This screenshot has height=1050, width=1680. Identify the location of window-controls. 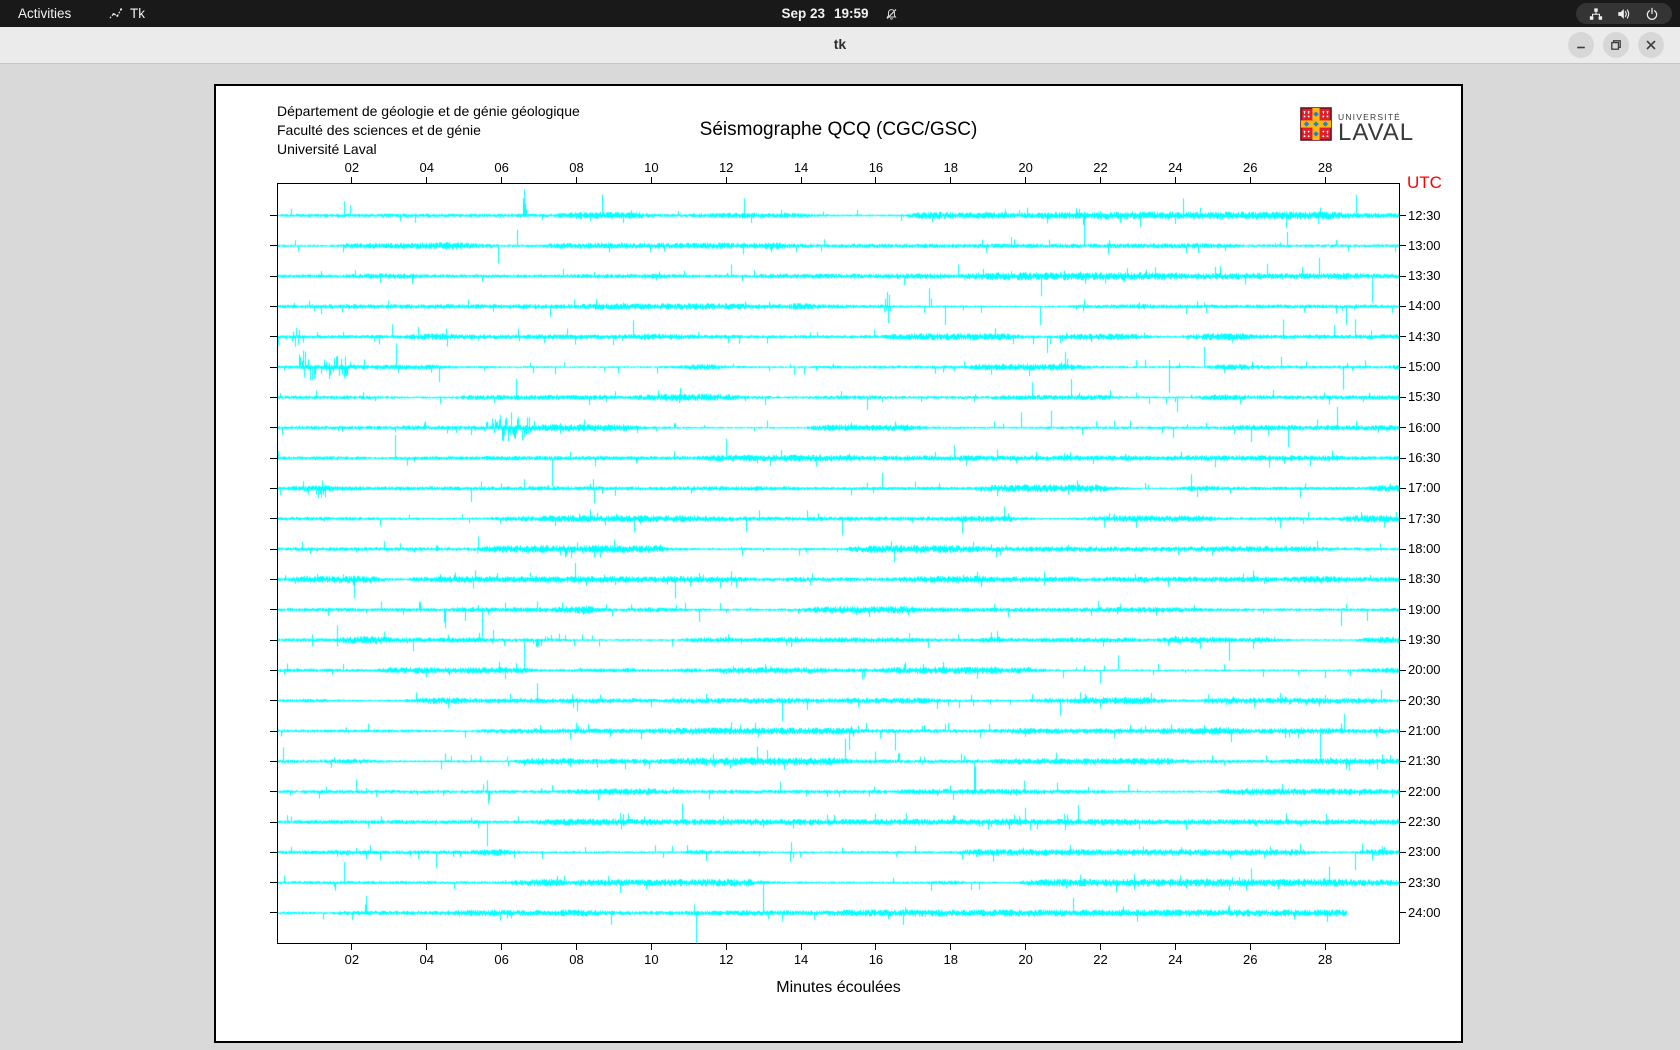
(1616, 45).